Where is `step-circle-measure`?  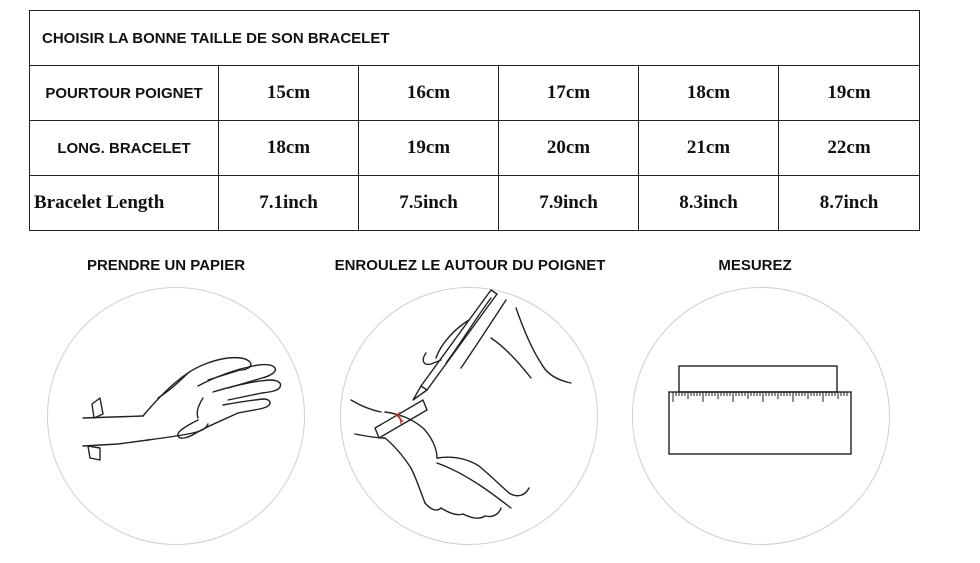
step-circle-measure is located at coordinates (761, 416).